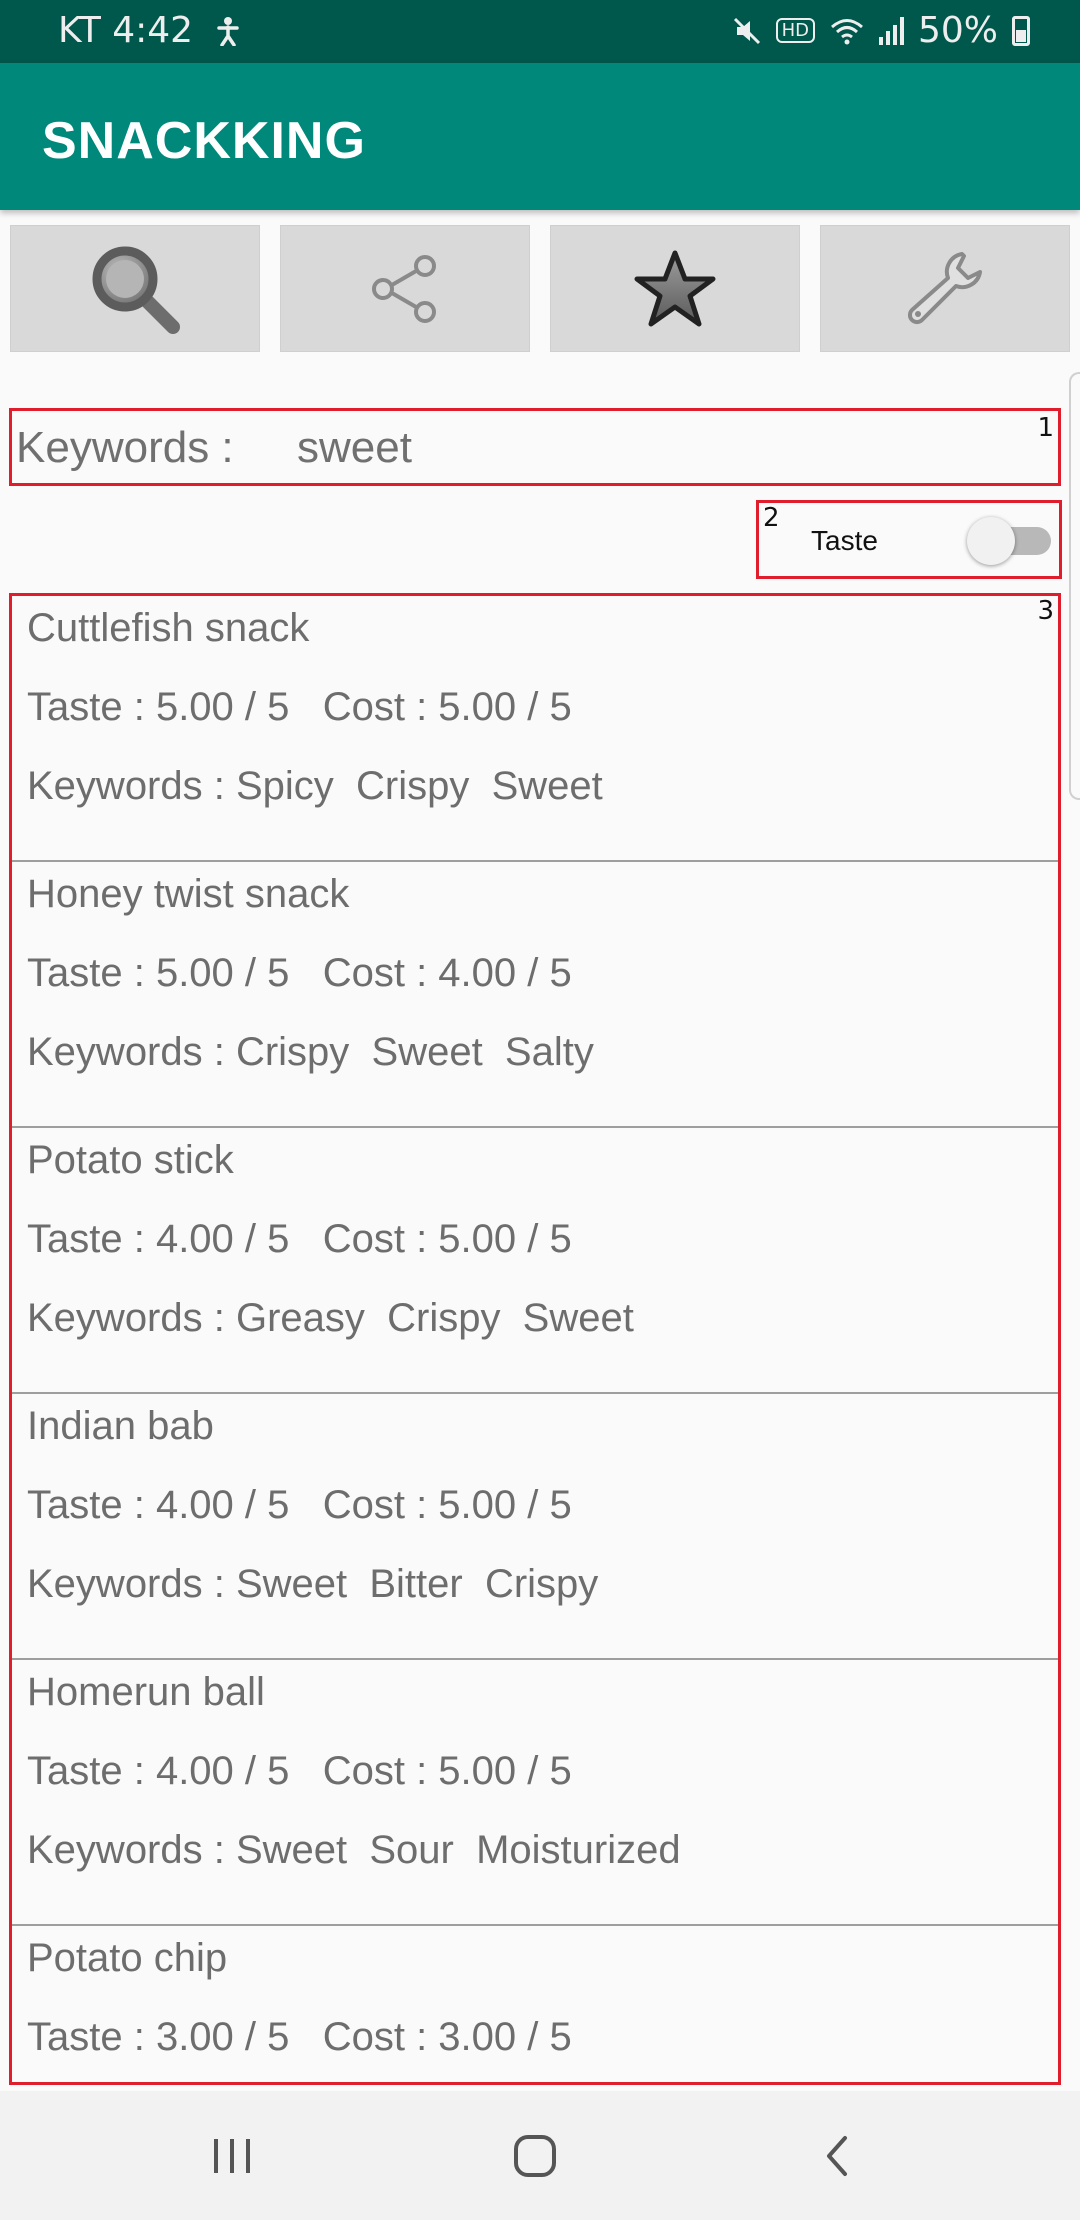  I want to click on carrier-time: KT 4:42, so click(126, 30).